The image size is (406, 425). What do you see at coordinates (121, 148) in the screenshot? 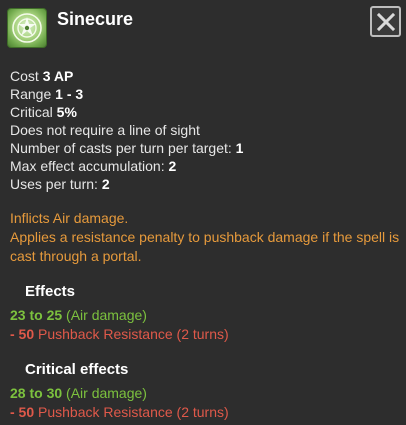
I see `stat-label: Number of casts per turn per target:` at bounding box center [121, 148].